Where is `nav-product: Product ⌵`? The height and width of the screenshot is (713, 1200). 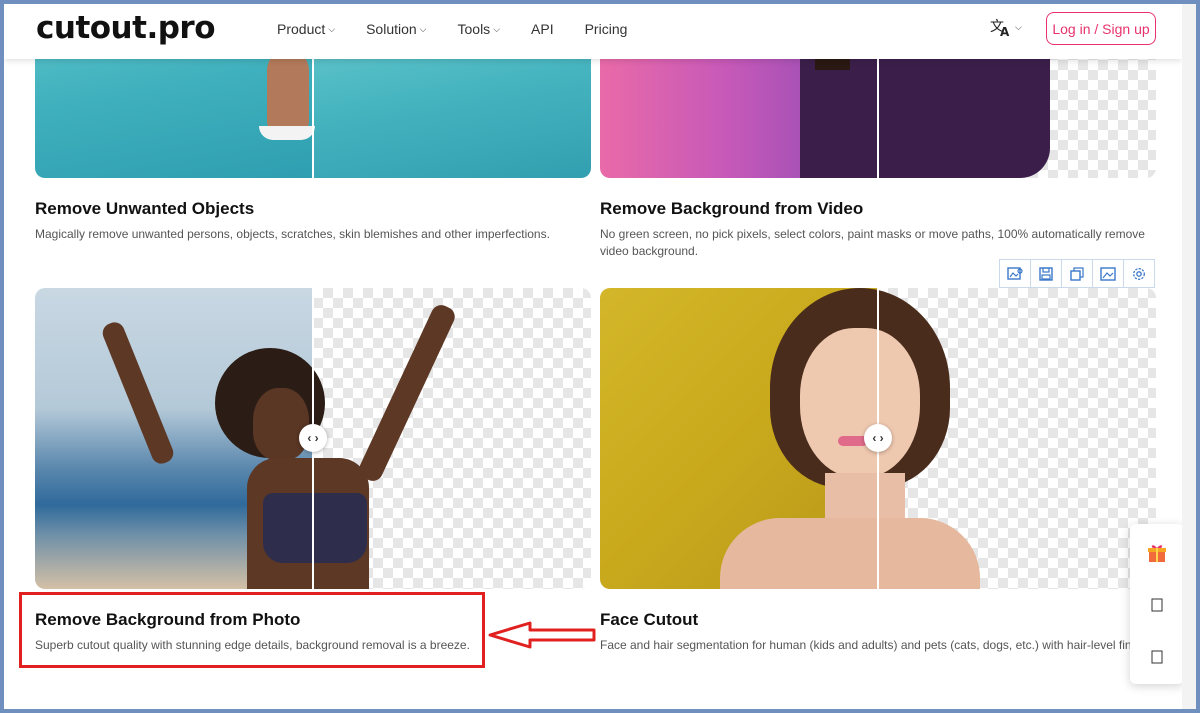 nav-product: Product ⌵ is located at coordinates (306, 29).